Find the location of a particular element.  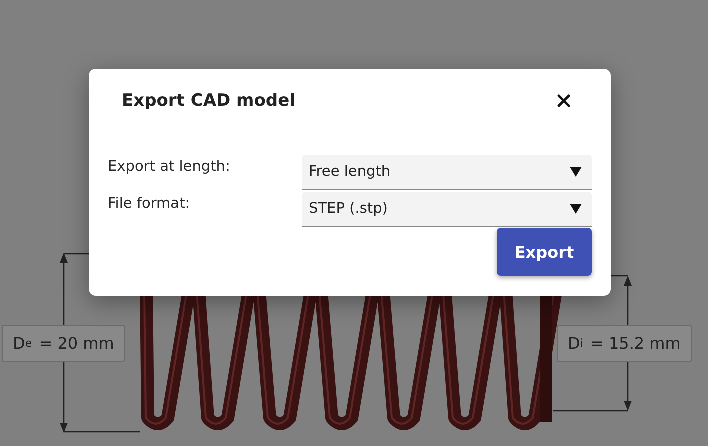

field-label: Export at length: is located at coordinates (170, 166).